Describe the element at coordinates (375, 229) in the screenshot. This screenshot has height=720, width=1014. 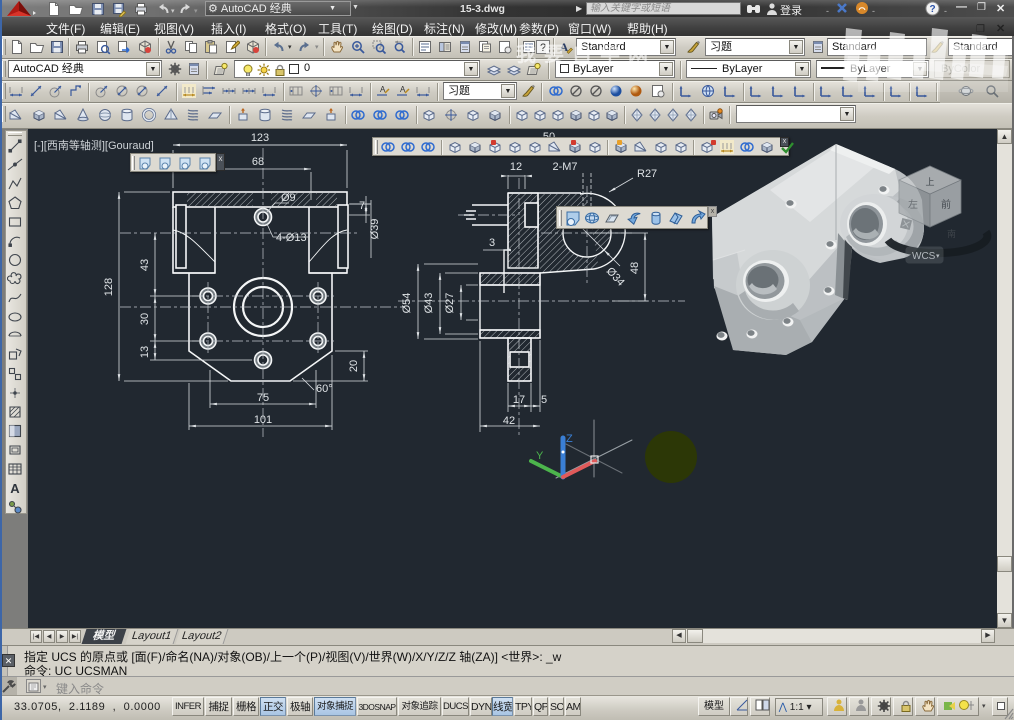
I see `svg-text: Ø39` at that location.